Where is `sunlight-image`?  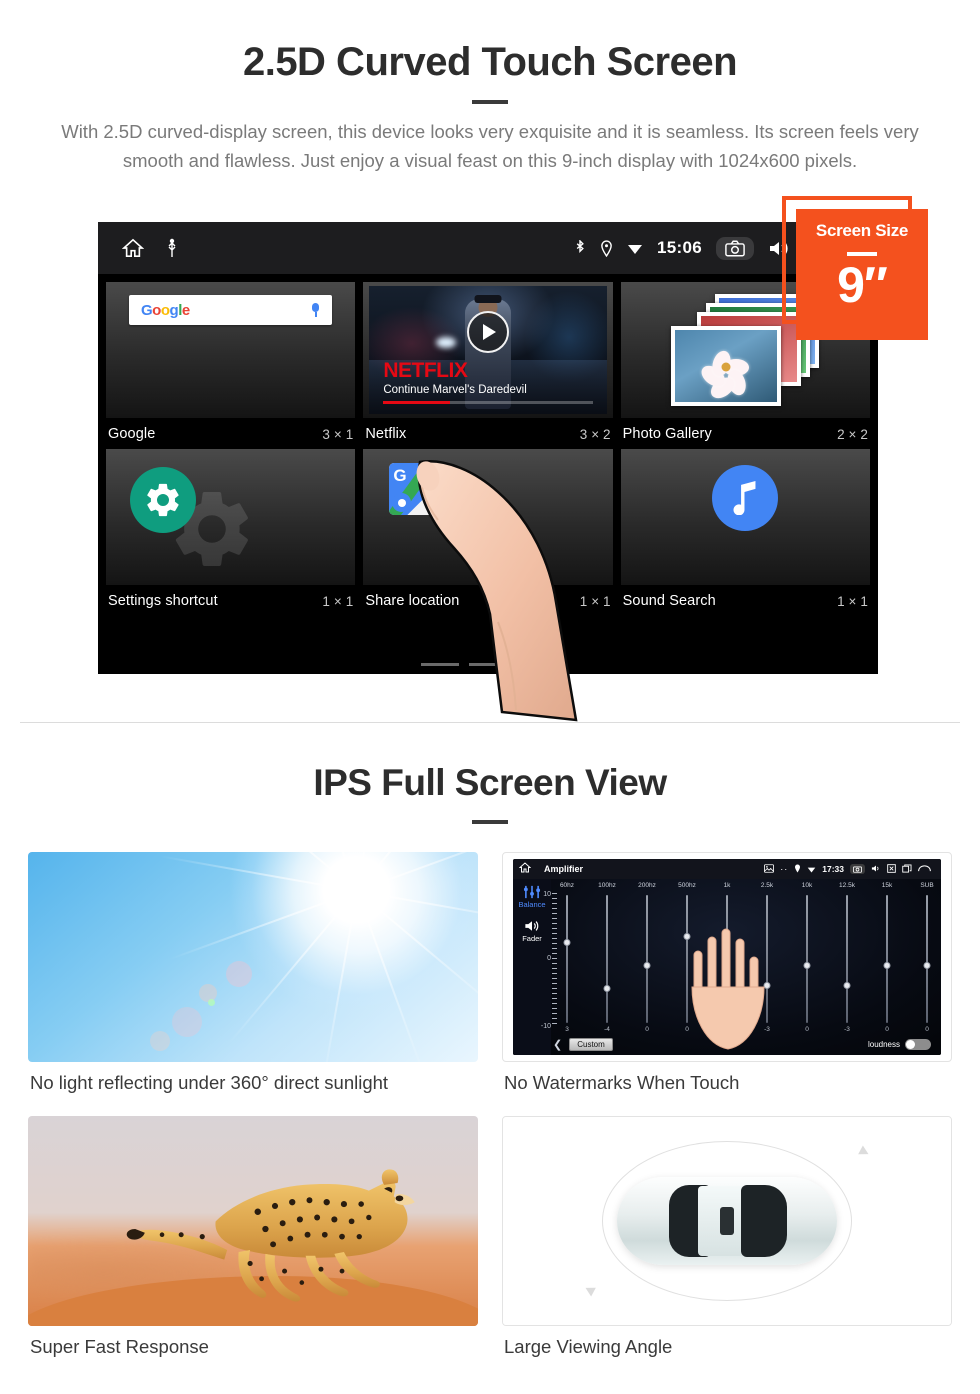
sunlight-image is located at coordinates (253, 957).